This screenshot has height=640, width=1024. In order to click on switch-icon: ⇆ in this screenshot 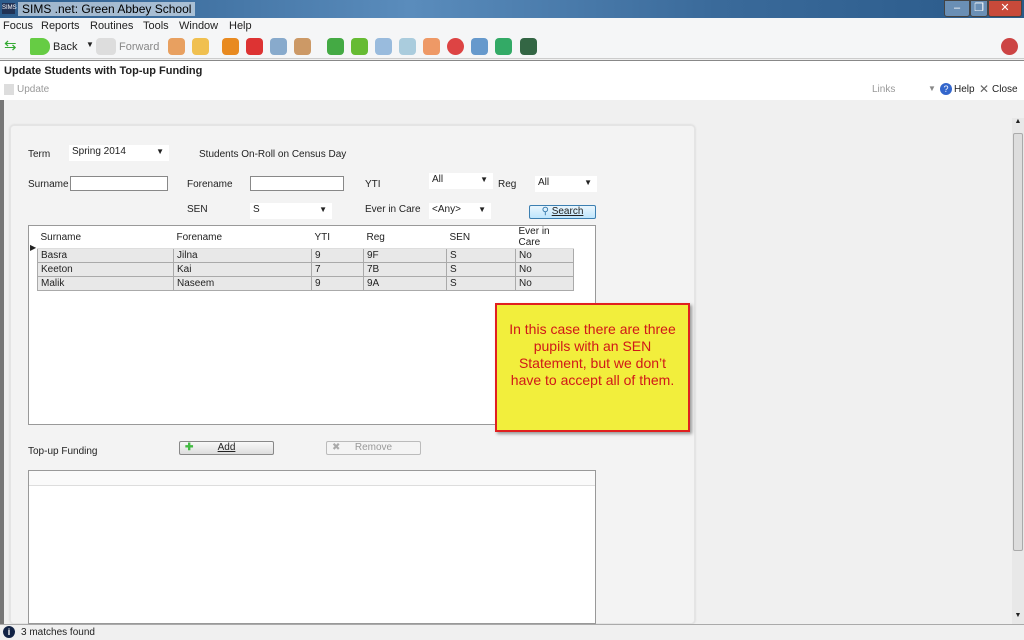, I will do `click(12, 45)`.